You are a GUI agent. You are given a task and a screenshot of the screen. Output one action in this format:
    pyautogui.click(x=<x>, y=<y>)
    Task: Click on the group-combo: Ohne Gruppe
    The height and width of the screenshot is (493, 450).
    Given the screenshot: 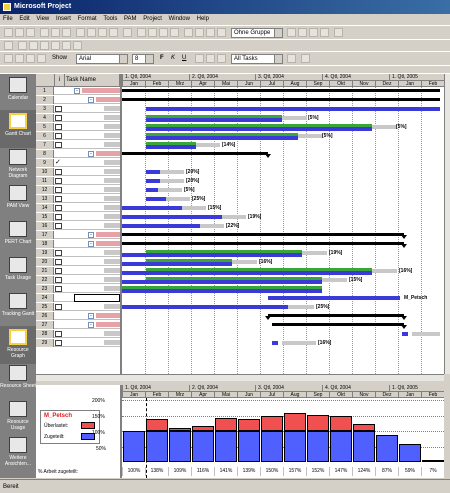 What is the action you would take?
    pyautogui.click(x=257, y=33)
    